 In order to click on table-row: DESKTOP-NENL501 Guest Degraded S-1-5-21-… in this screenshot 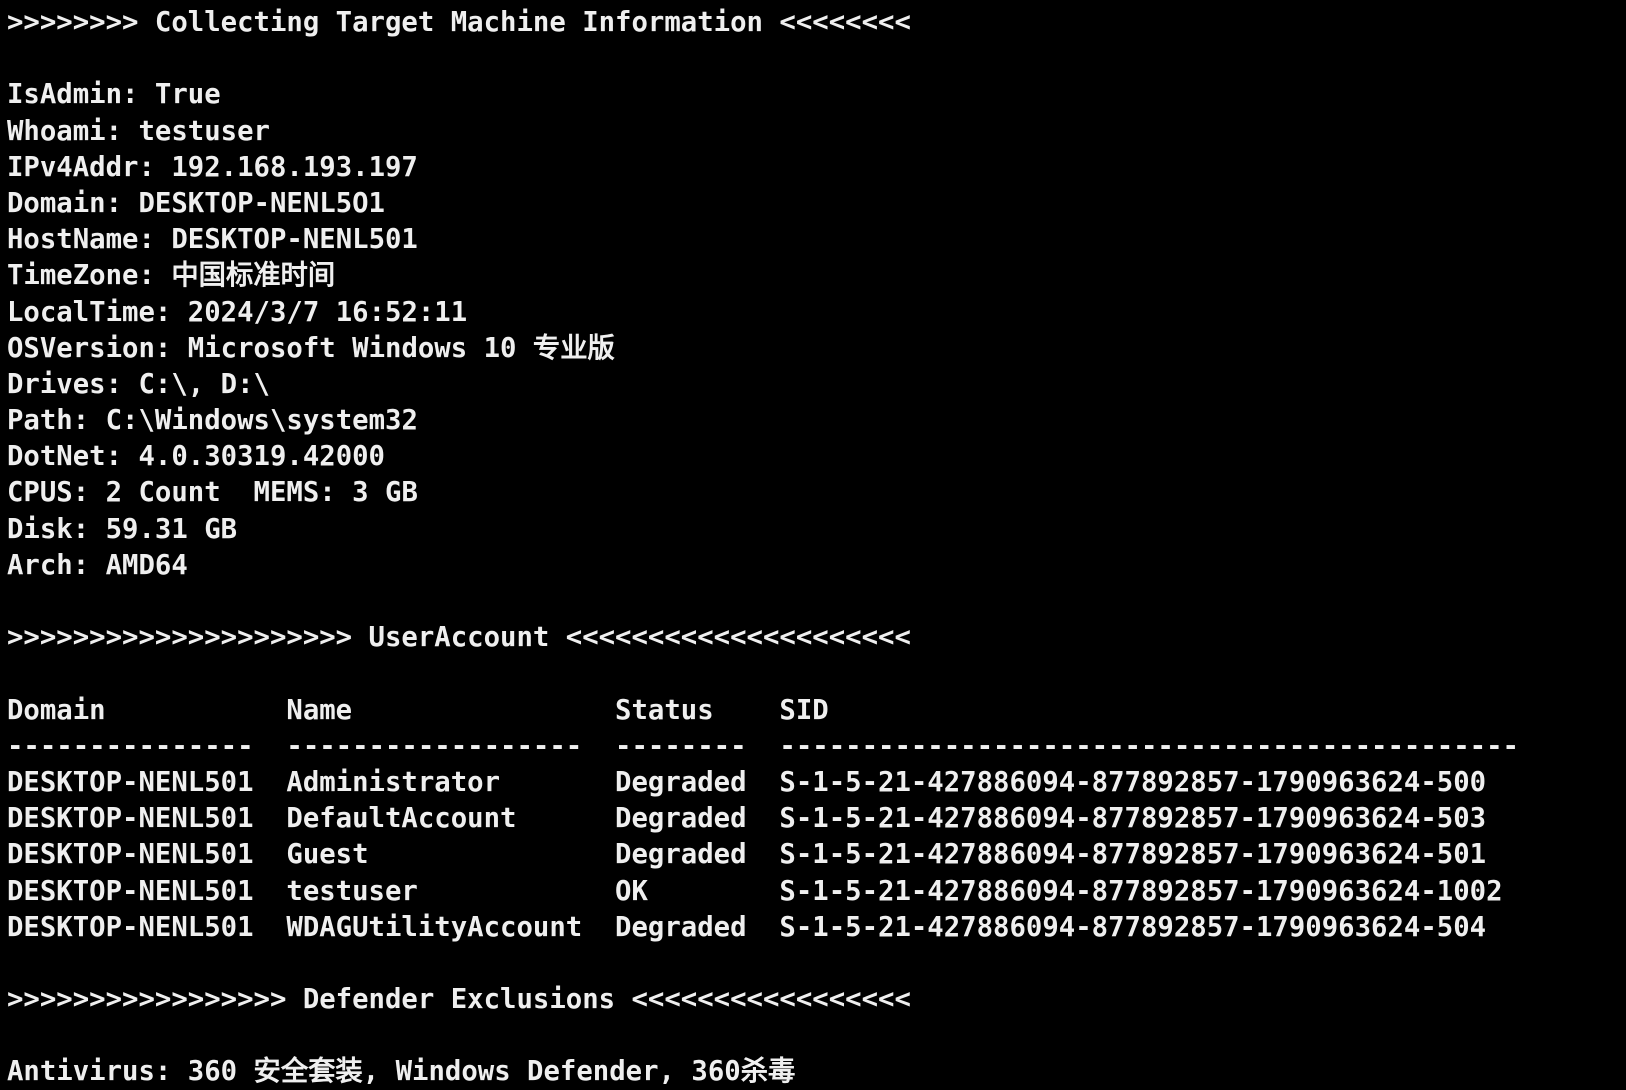, I will do `click(747, 855)`.